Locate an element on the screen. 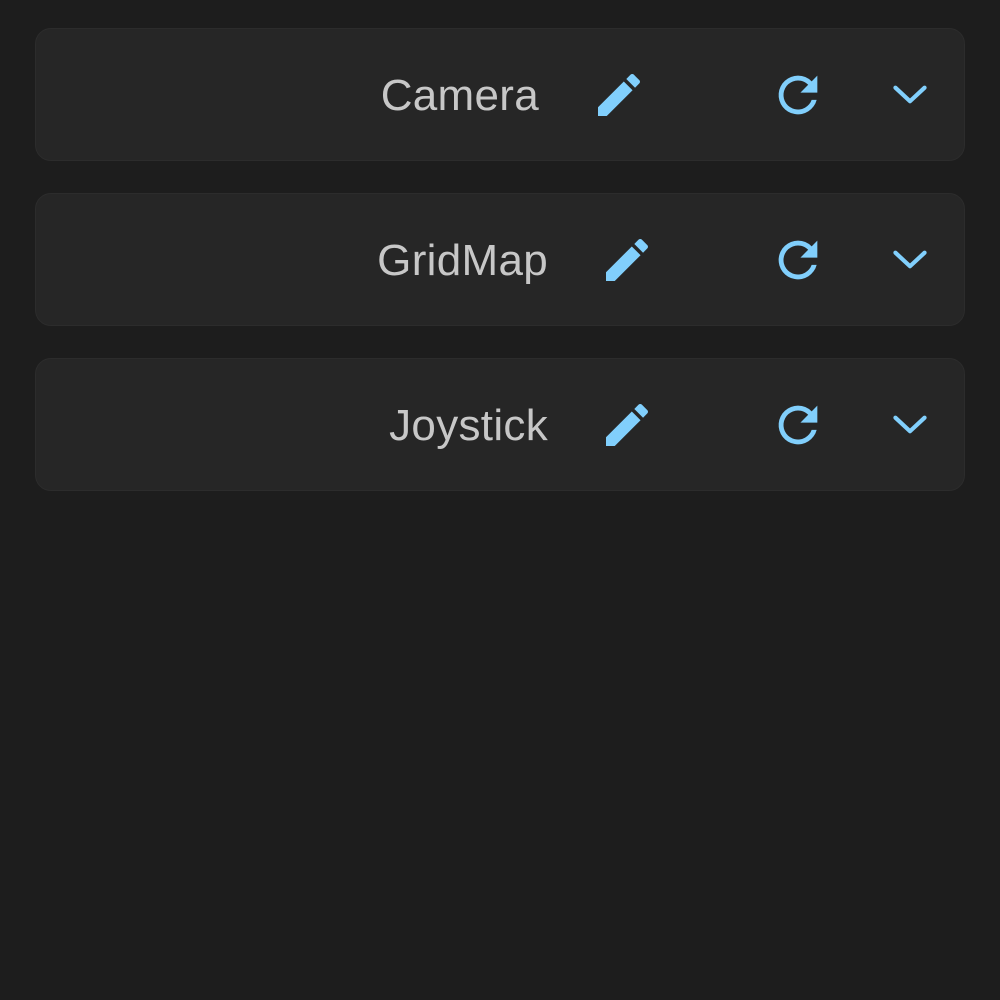 Image resolution: width=1000 pixels, height=1000 pixels. panel-header: Camera is located at coordinates (500, 95).